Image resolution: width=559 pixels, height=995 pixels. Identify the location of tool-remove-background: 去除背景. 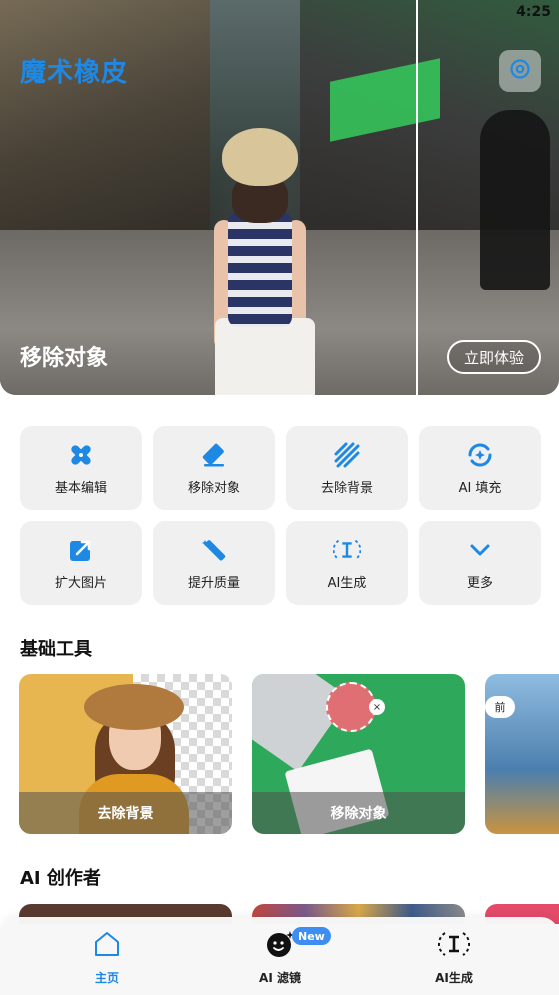
(347, 468).